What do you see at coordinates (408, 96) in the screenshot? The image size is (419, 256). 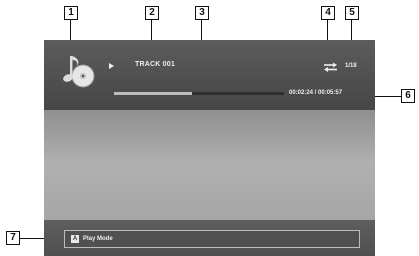 I see `callout-6: 6` at bounding box center [408, 96].